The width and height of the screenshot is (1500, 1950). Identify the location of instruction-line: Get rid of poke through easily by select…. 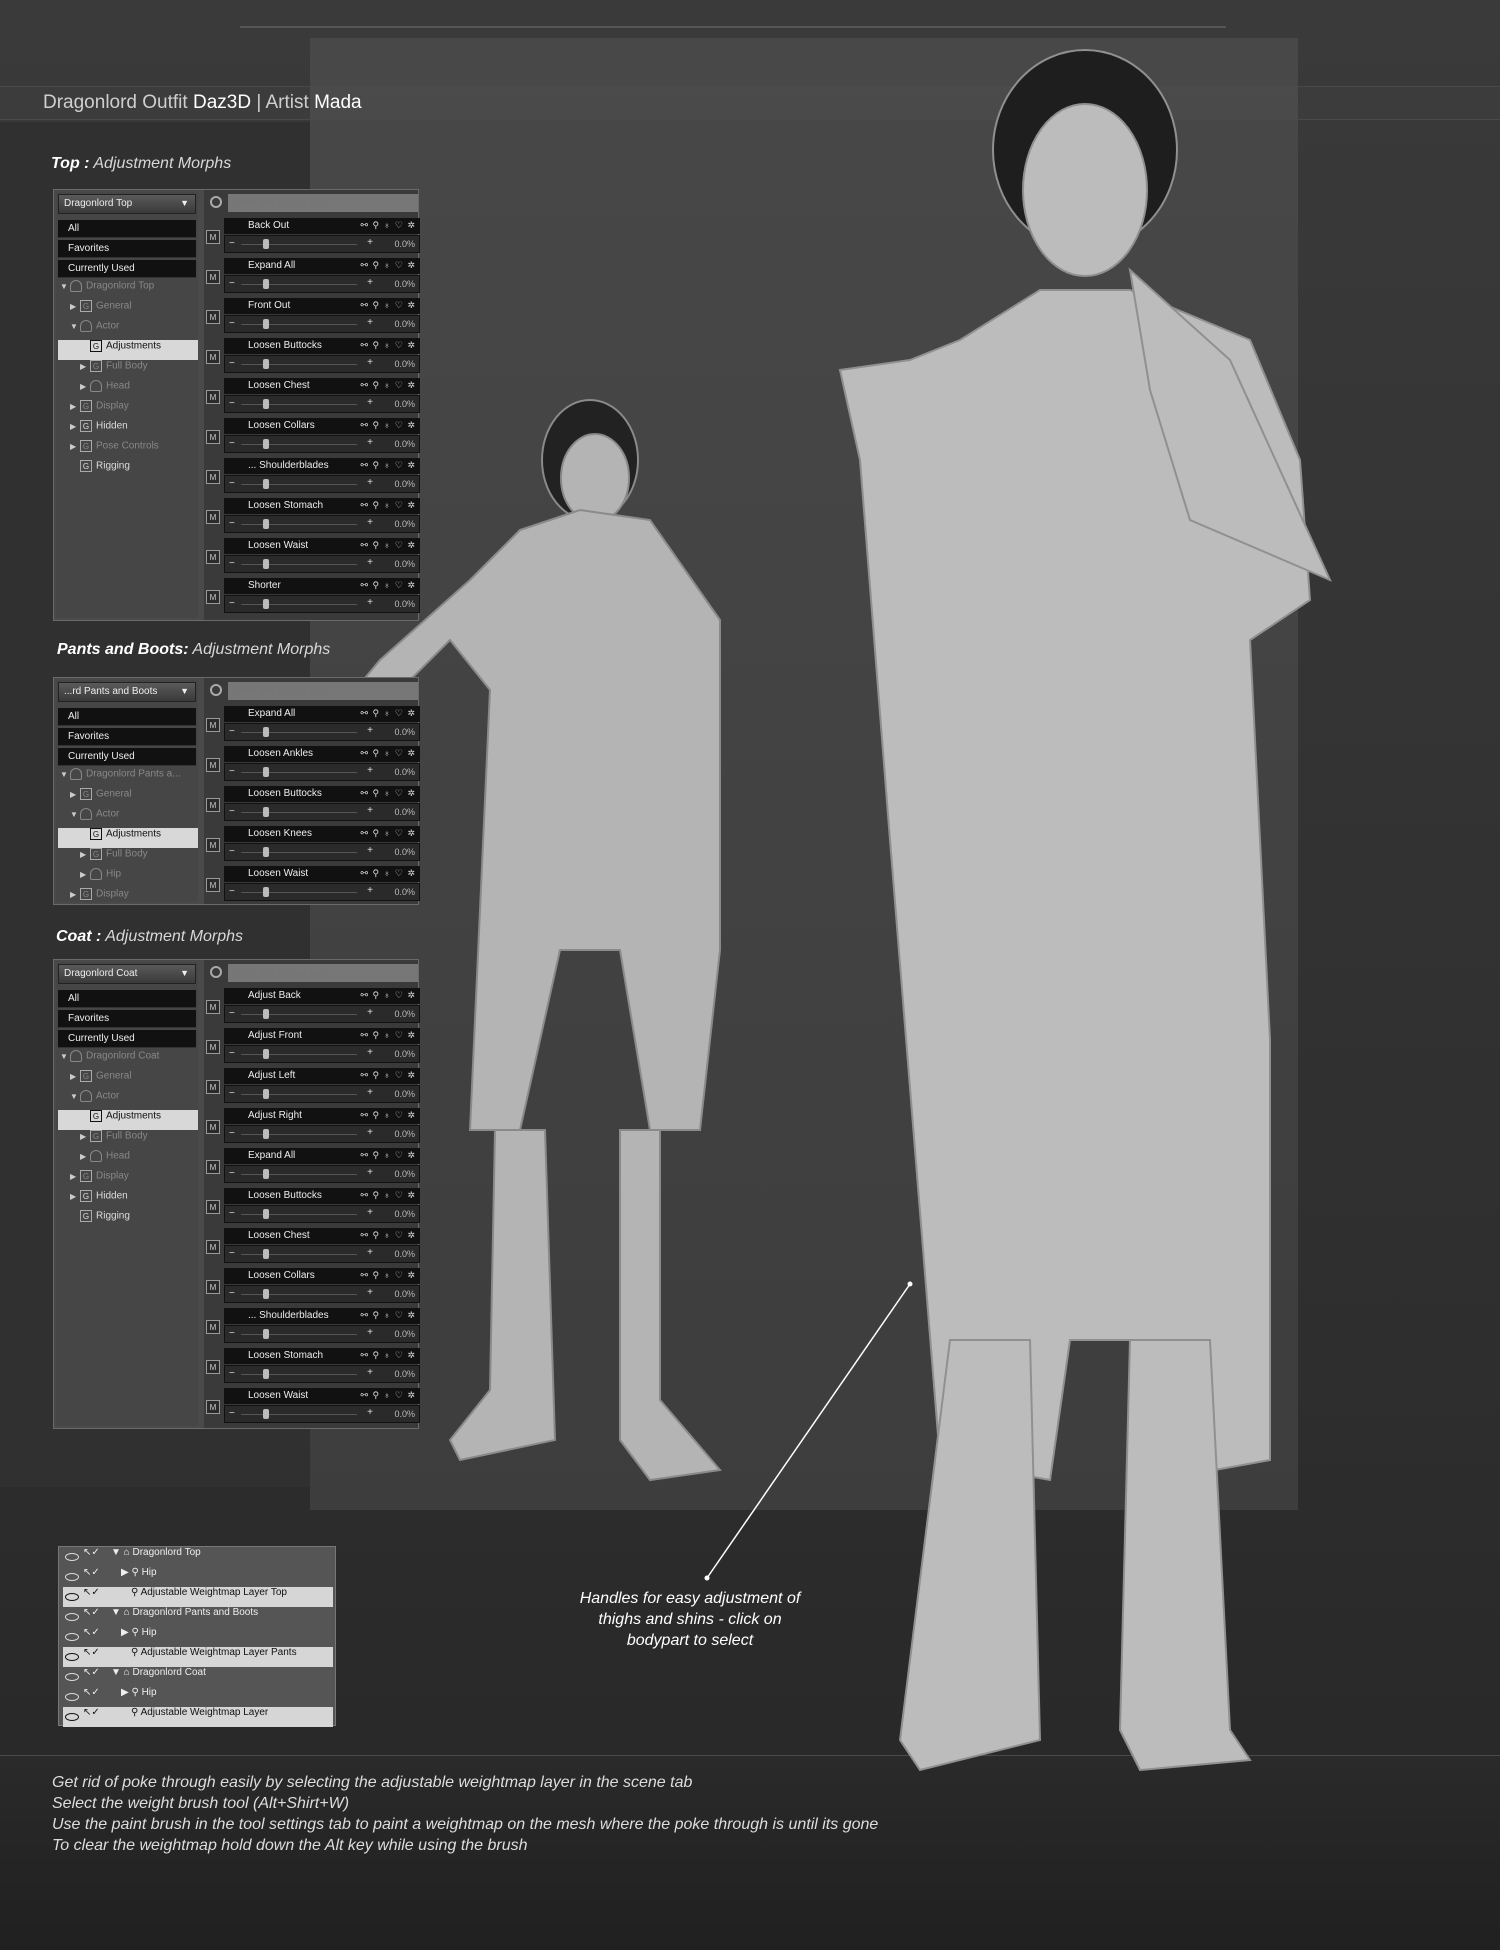
(372, 1782).